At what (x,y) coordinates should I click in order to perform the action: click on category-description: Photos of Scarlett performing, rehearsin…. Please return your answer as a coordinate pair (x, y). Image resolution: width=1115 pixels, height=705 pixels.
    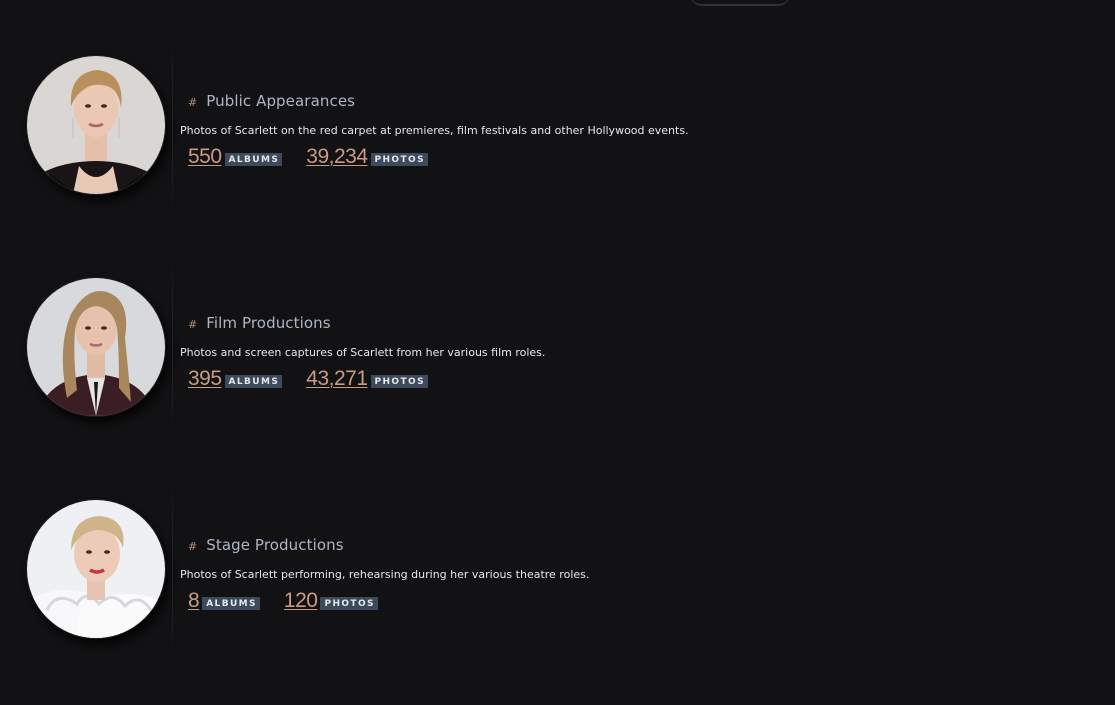
    Looking at the image, I should click on (385, 574).